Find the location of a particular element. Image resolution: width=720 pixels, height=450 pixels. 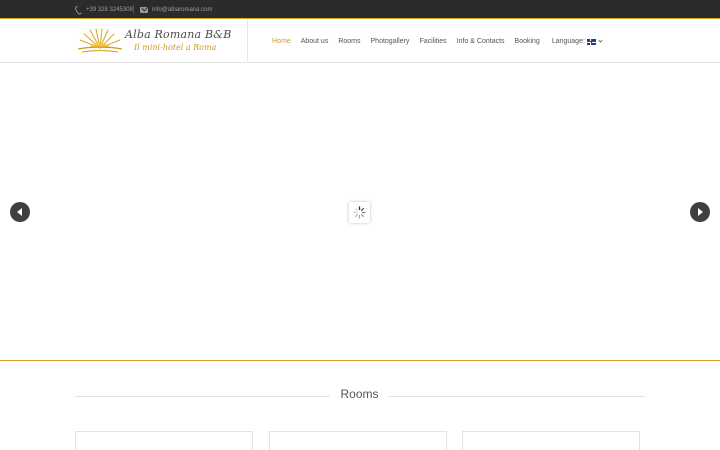

email-address: info@albaromana.com is located at coordinates (182, 9).